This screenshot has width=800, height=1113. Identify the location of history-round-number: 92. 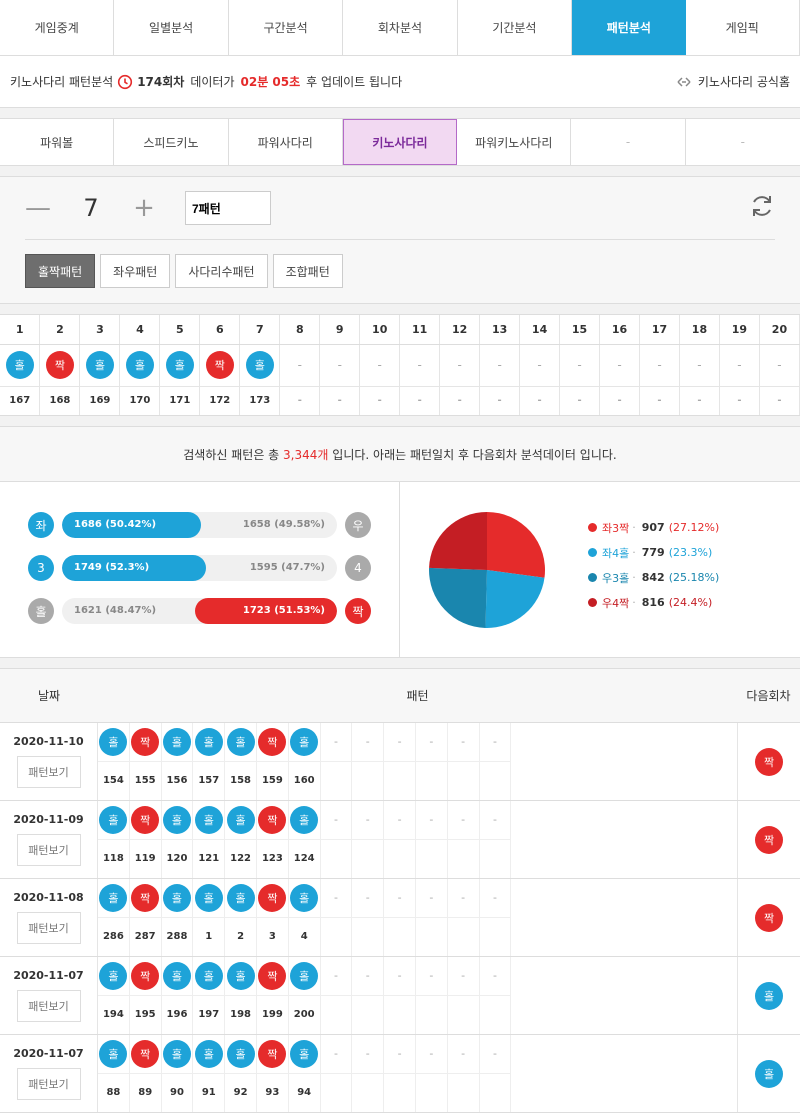
(241, 1092).